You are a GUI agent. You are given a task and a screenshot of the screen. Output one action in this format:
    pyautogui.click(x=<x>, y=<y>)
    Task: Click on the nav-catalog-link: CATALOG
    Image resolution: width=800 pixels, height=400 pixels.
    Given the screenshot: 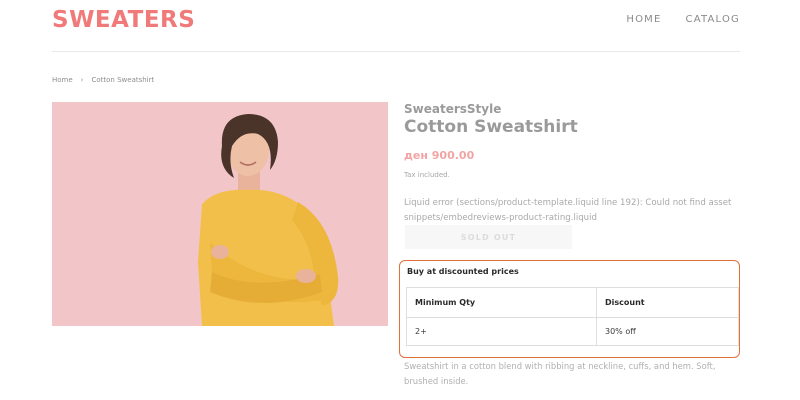 What is the action you would take?
    pyautogui.click(x=713, y=19)
    